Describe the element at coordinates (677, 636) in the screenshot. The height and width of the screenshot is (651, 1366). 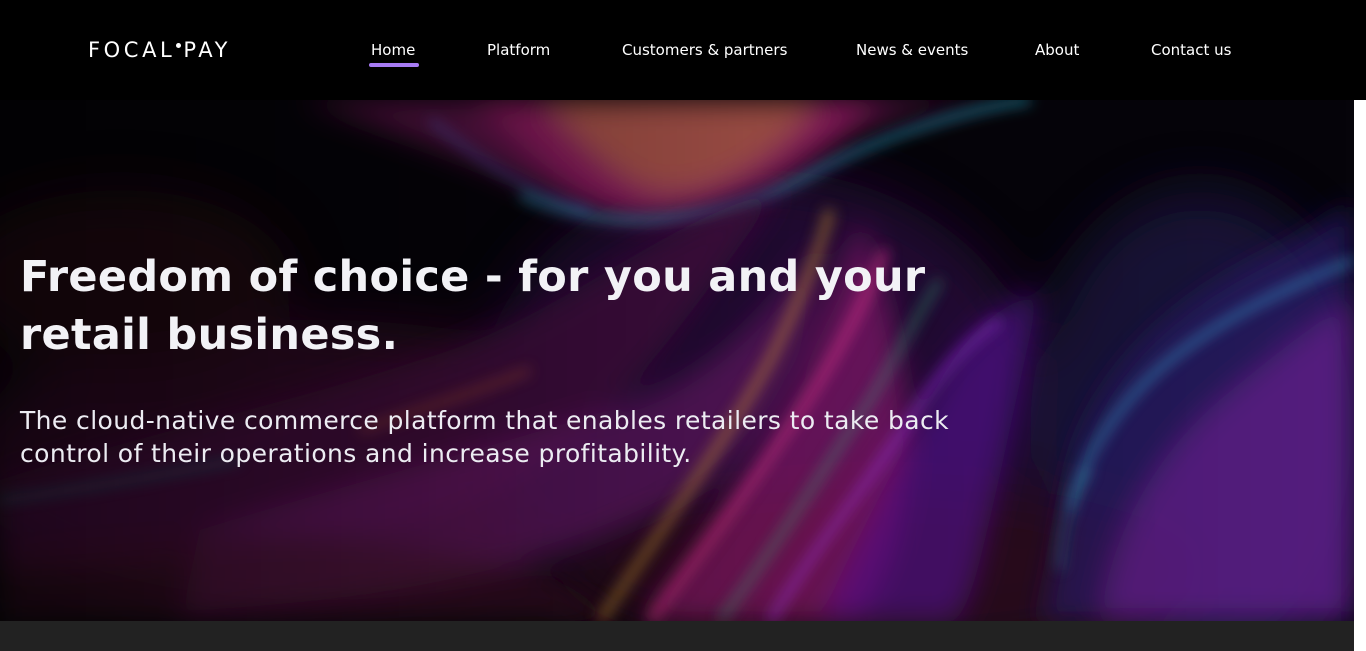
I see `next-section-band` at that location.